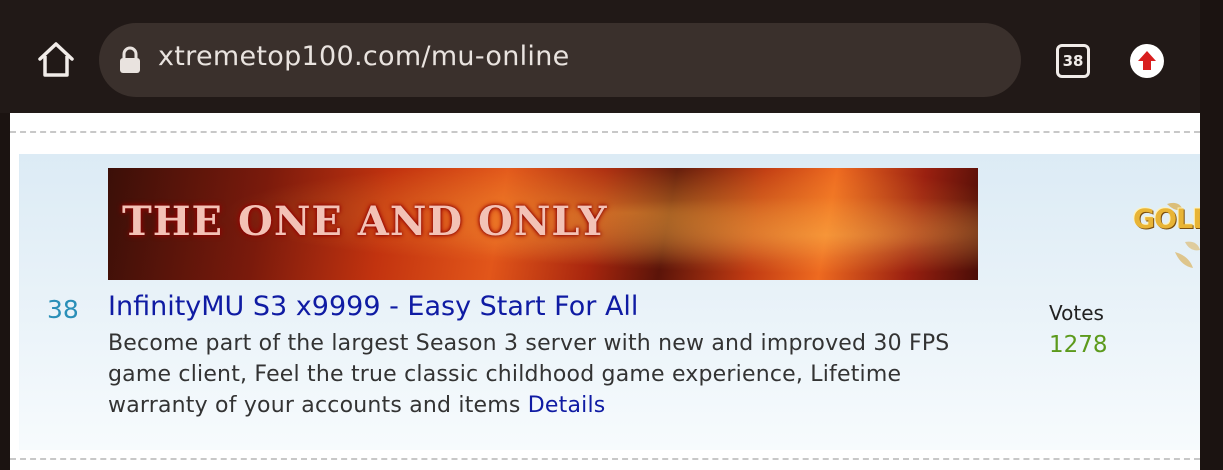  Describe the element at coordinates (364, 56) in the screenshot. I see `url-text: xtremetop100.com/mu-online` at that location.